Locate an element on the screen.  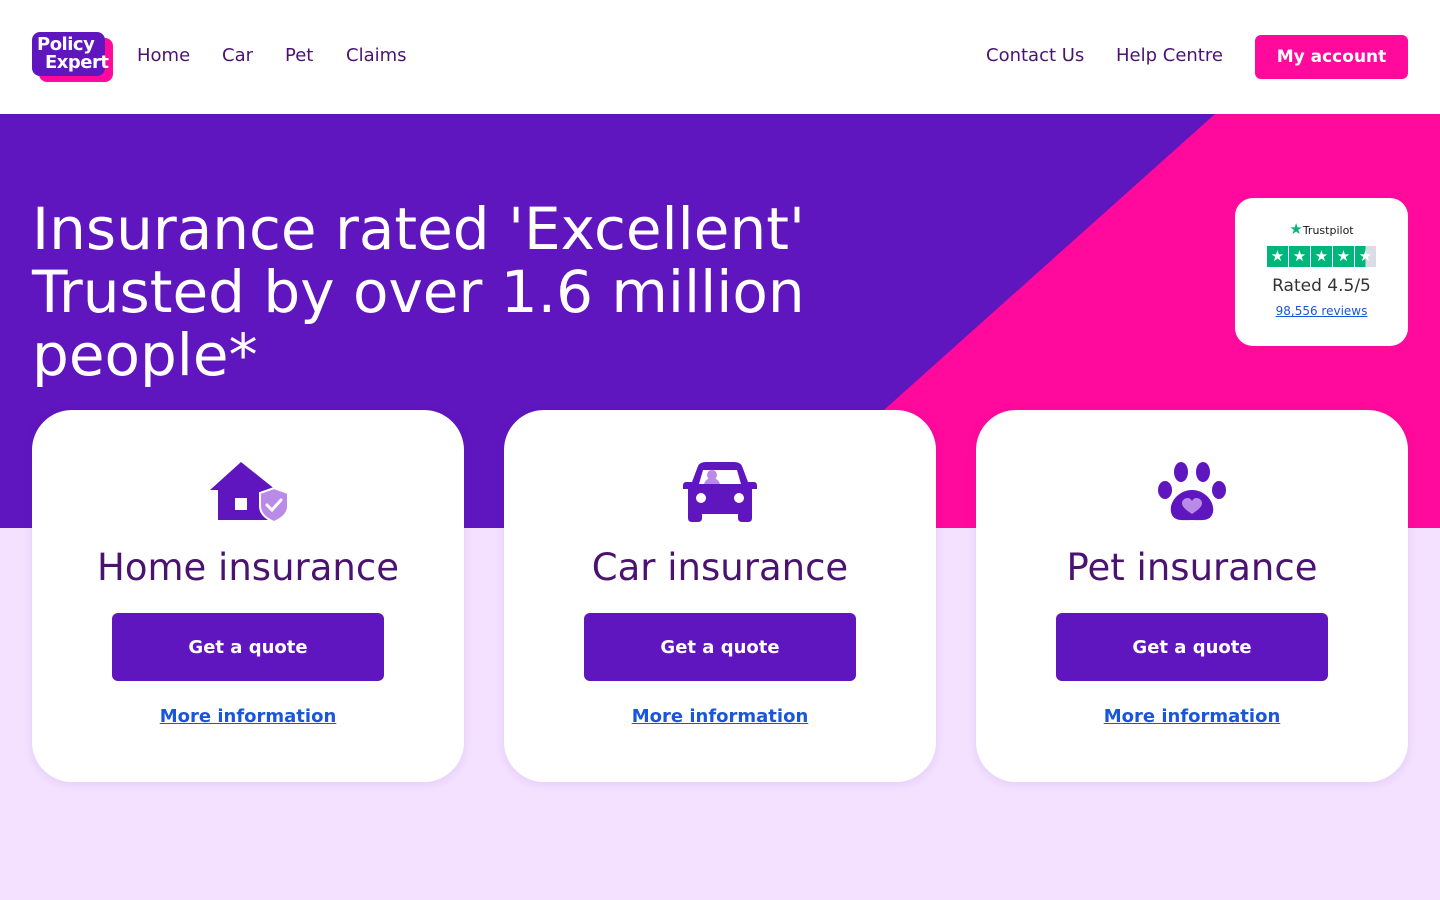
nav-help-centre: Help Centre is located at coordinates (1169, 56).